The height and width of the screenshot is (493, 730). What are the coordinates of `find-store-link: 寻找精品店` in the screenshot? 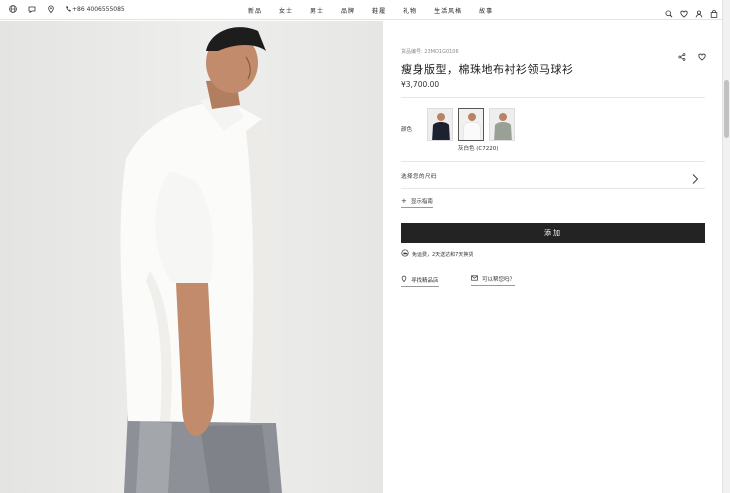 It's located at (420, 281).